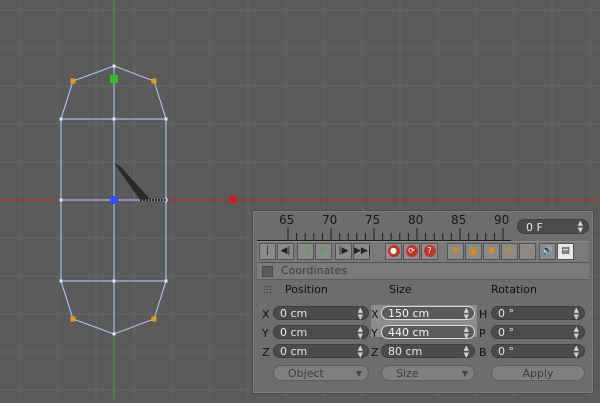  I want to click on size-x-stepper-icon: ▲ ▼, so click(466, 314).